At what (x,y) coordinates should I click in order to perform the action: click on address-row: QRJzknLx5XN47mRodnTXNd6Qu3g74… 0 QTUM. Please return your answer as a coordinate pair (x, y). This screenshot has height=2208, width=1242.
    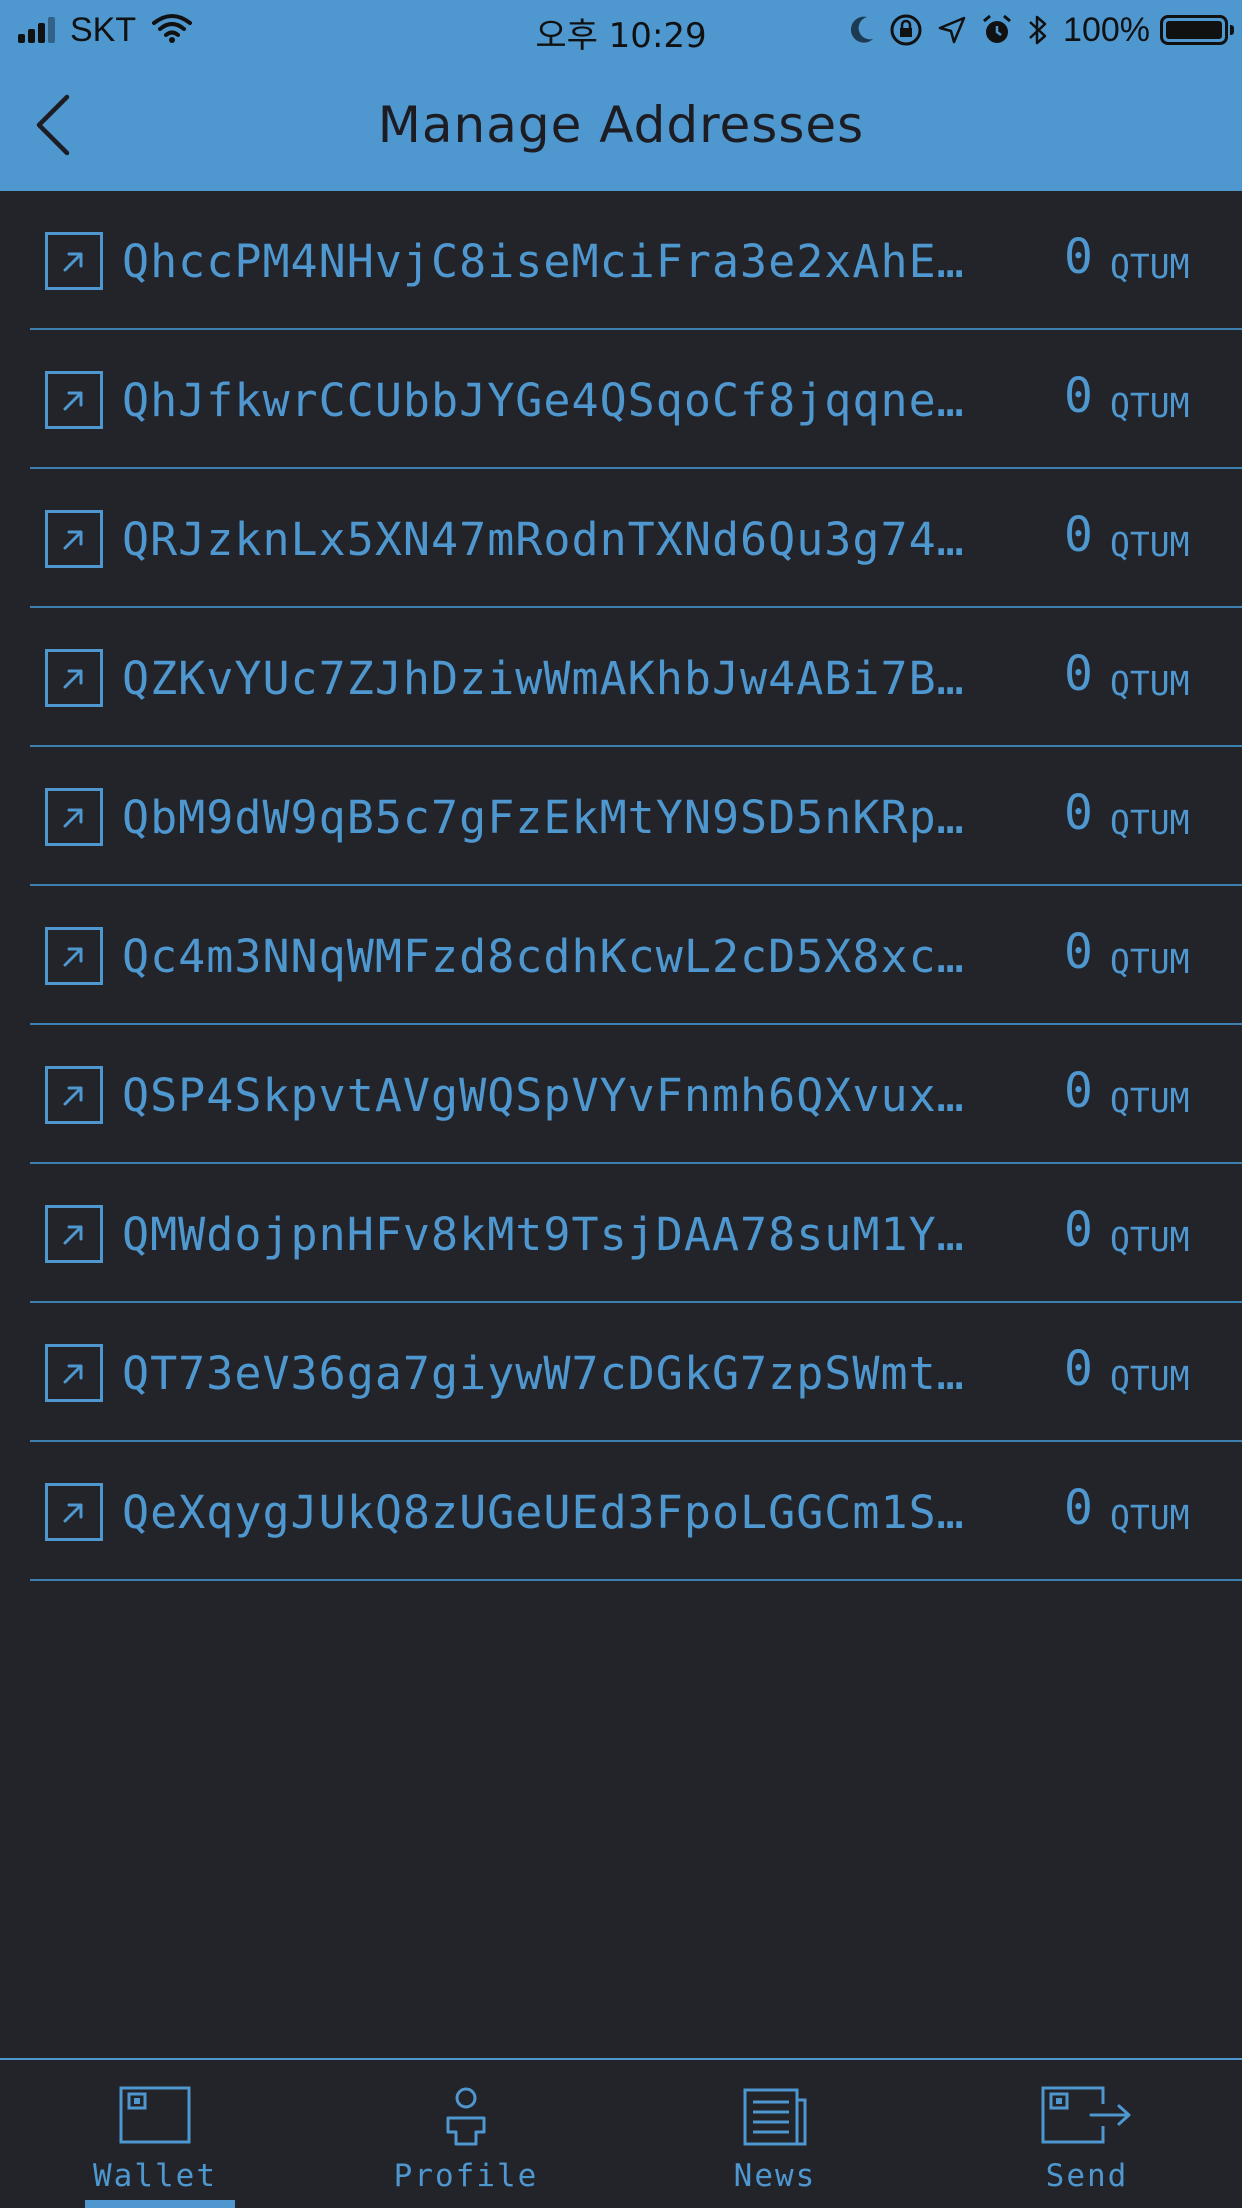
    Looking at the image, I should click on (636, 538).